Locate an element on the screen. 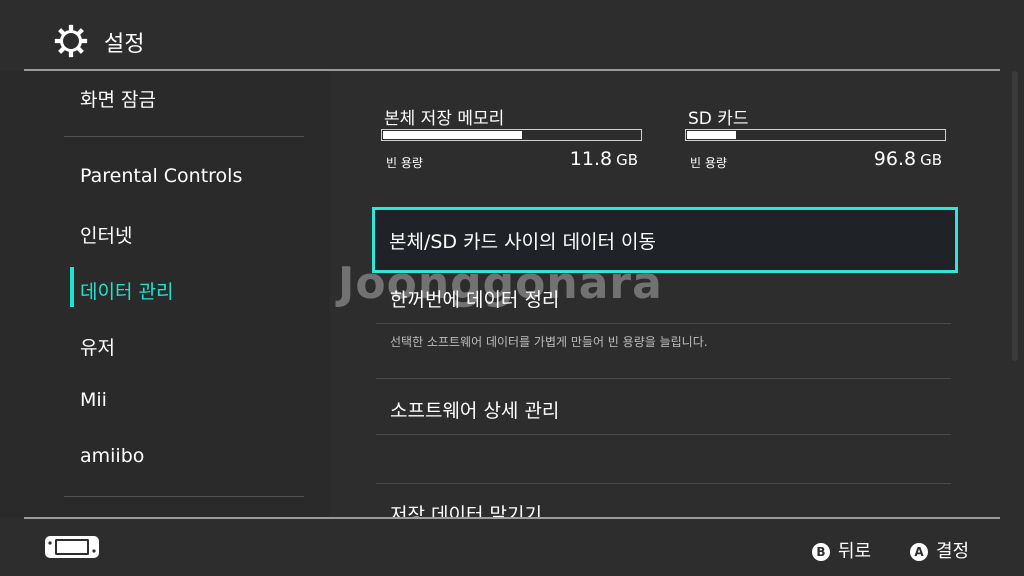  back-button: B 뒤로 is located at coordinates (841, 550).